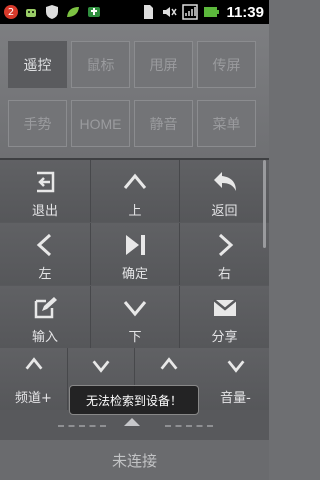  I want to click on reply-arrow-icon, so click(224, 181).